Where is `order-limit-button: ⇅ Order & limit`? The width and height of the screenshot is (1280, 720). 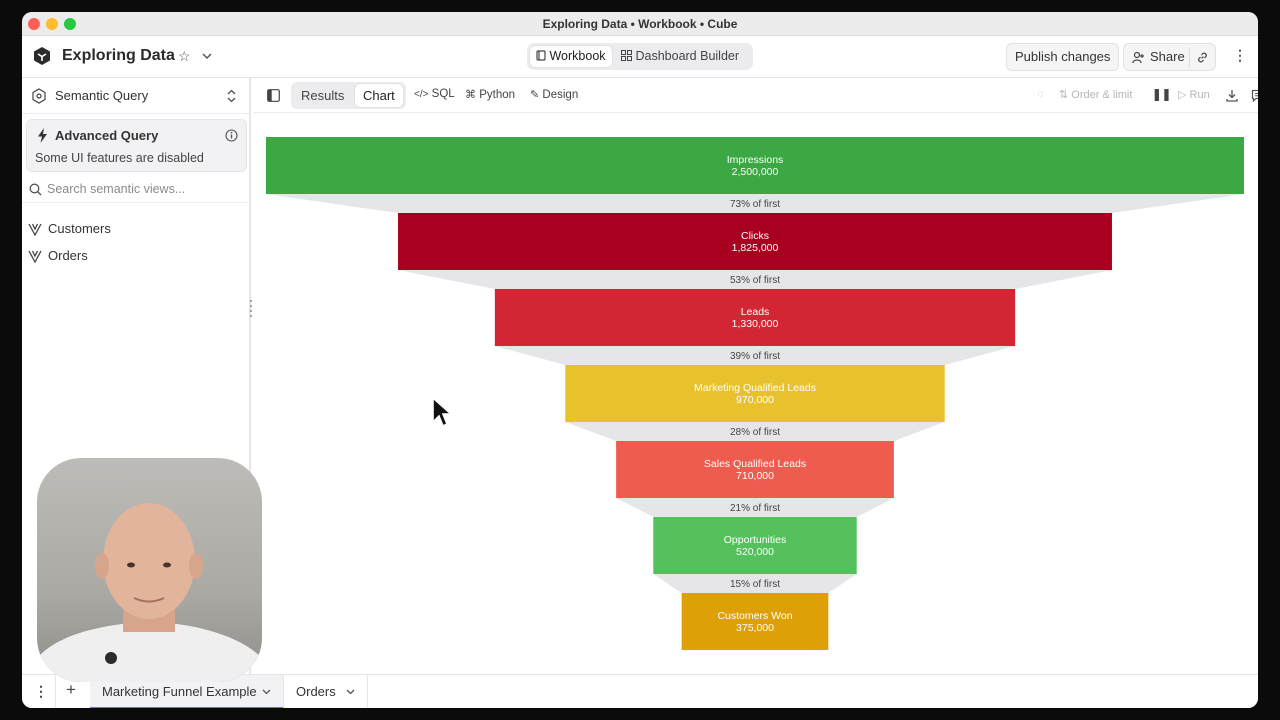
order-limit-button: ⇅ Order & limit is located at coordinates (1095, 94).